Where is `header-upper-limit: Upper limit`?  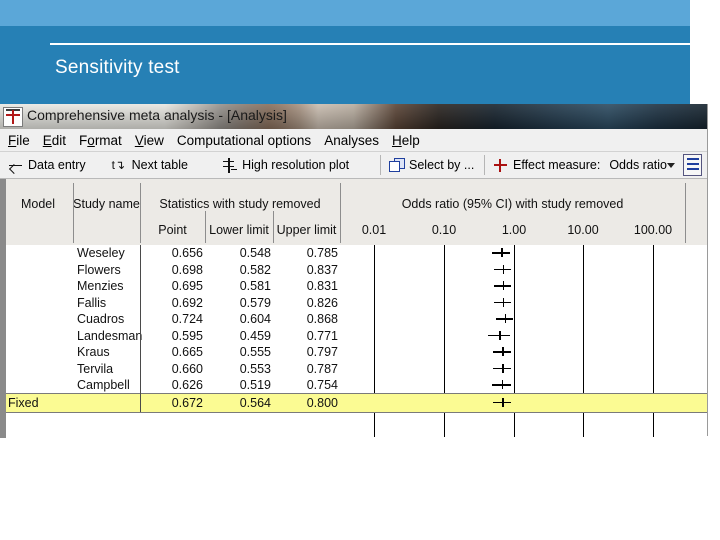
header-upper-limit: Upper limit is located at coordinates (306, 230).